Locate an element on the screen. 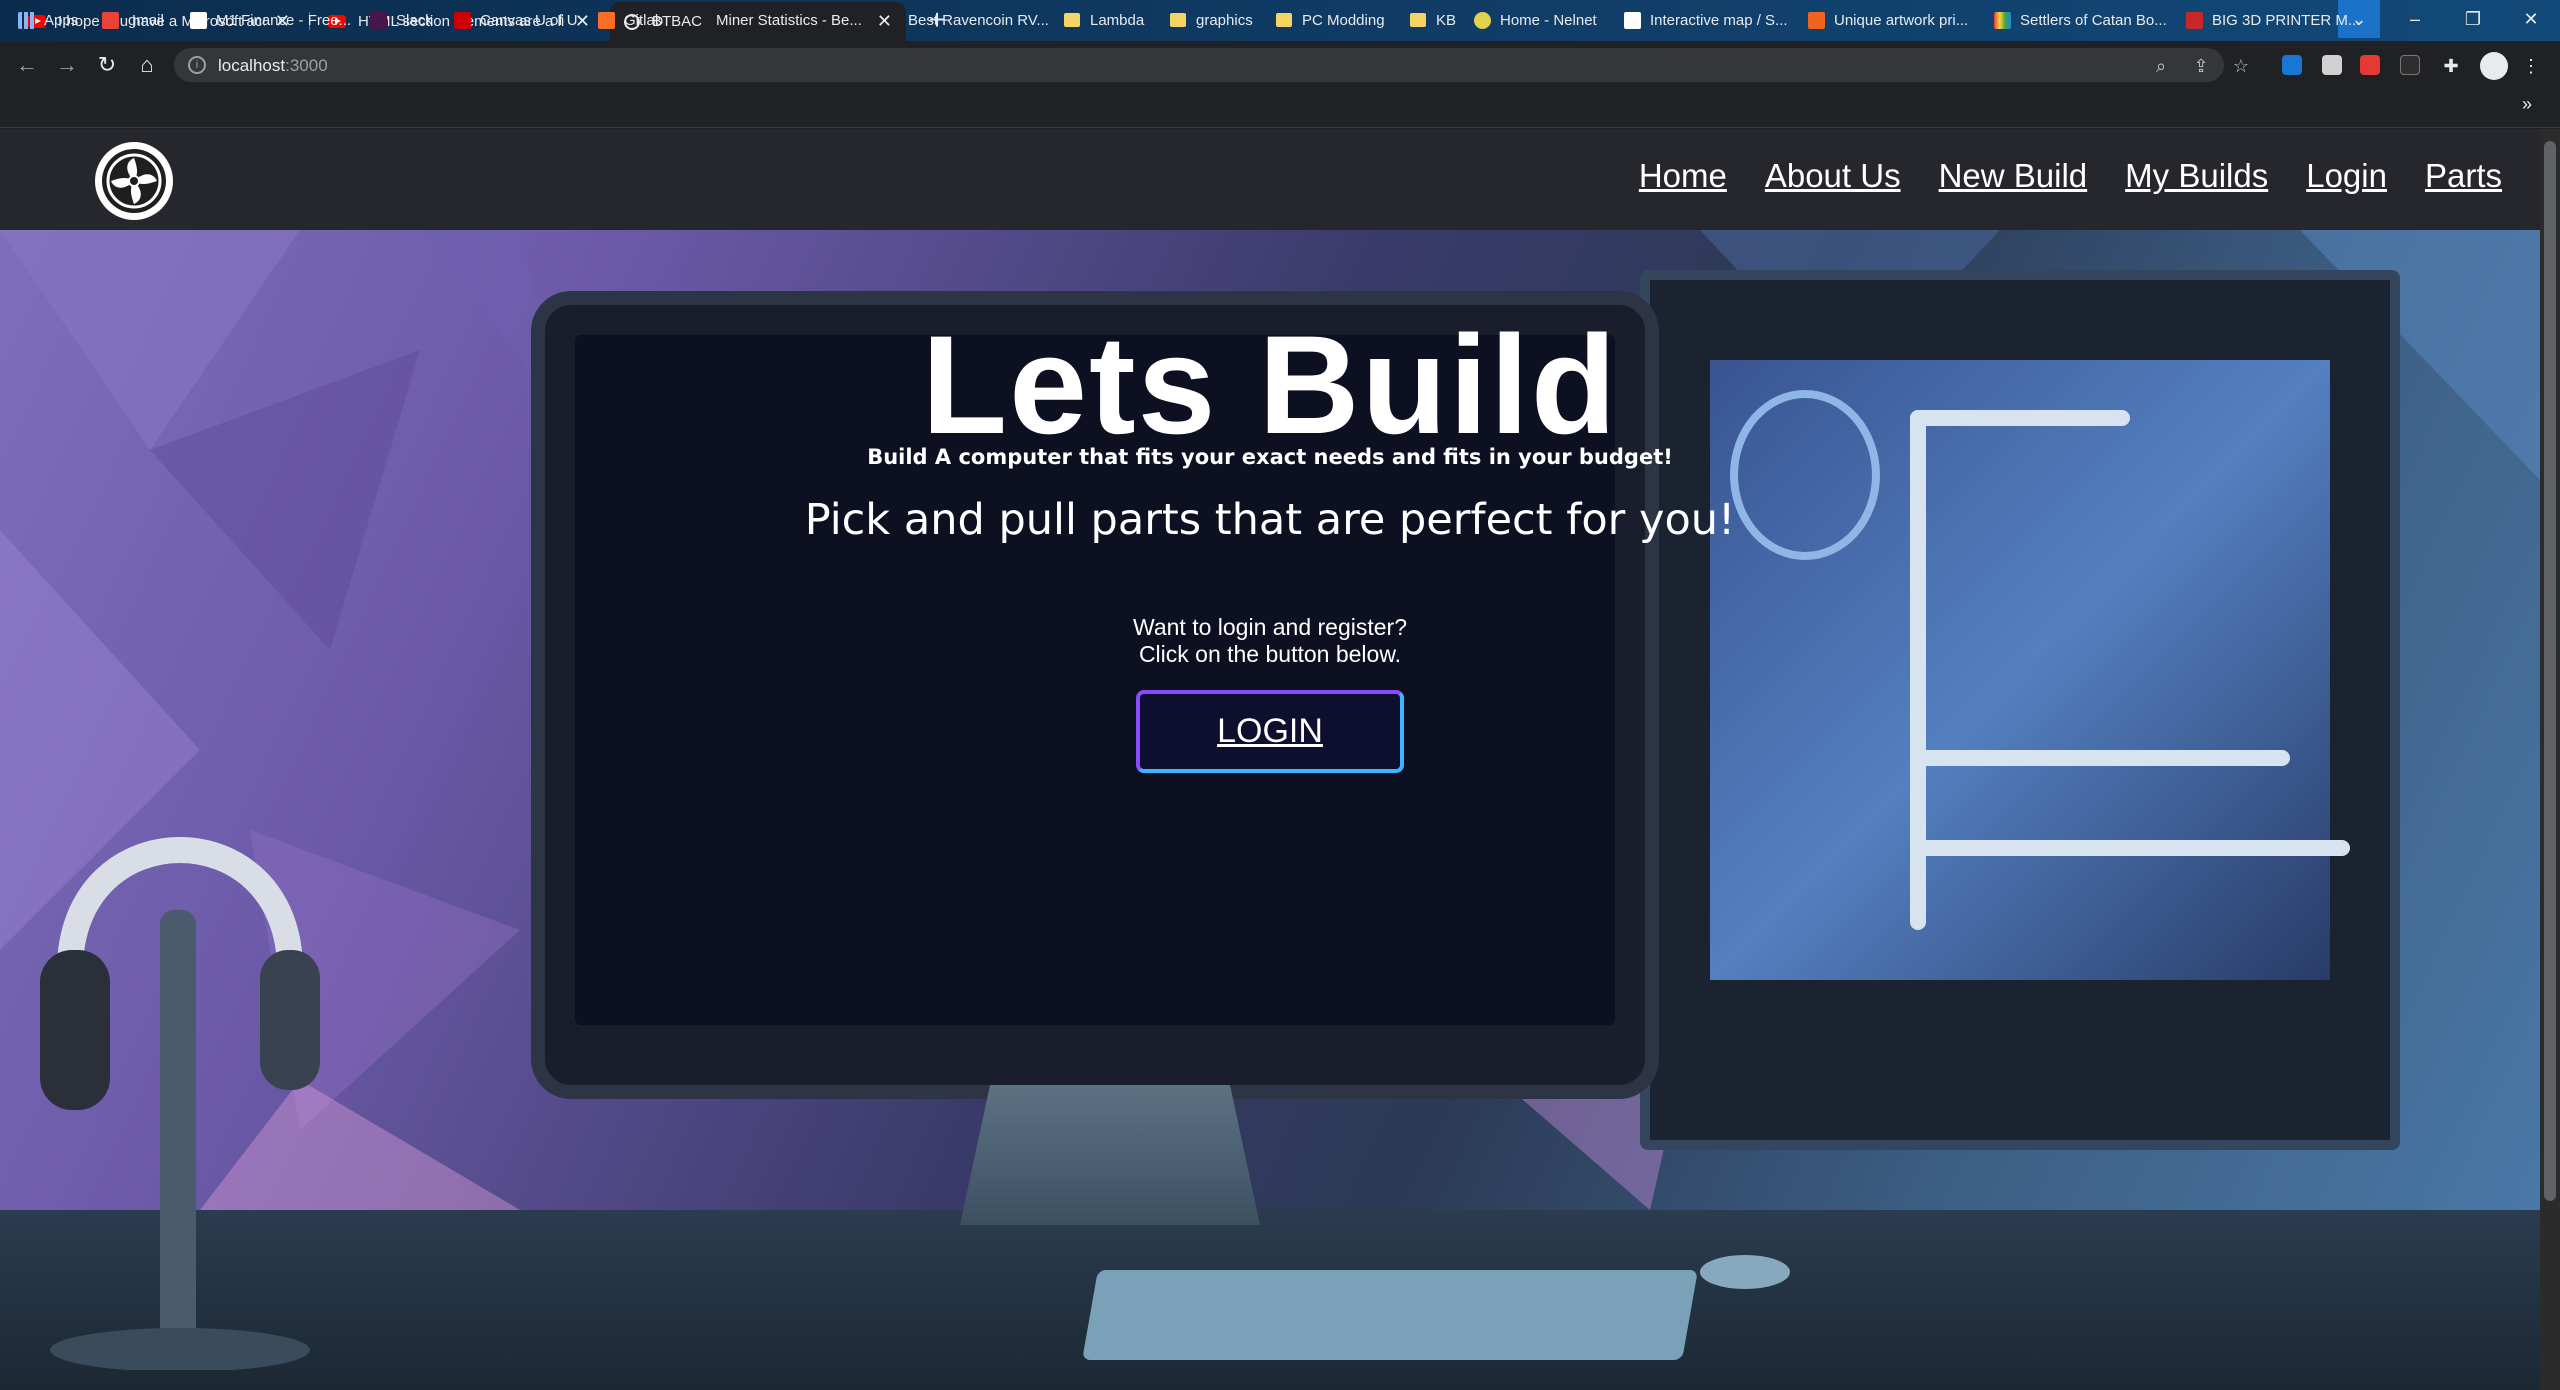  nav-new-build-link: New Build is located at coordinates (2013, 176).